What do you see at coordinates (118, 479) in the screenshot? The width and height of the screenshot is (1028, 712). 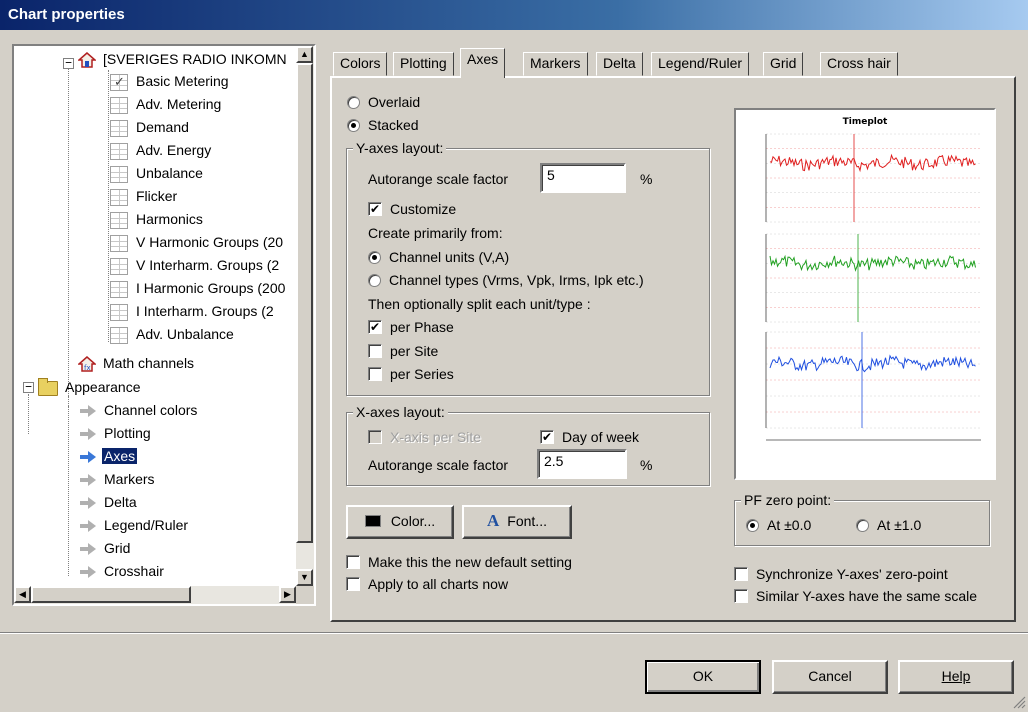 I see `tree-item-markers: Markers` at bounding box center [118, 479].